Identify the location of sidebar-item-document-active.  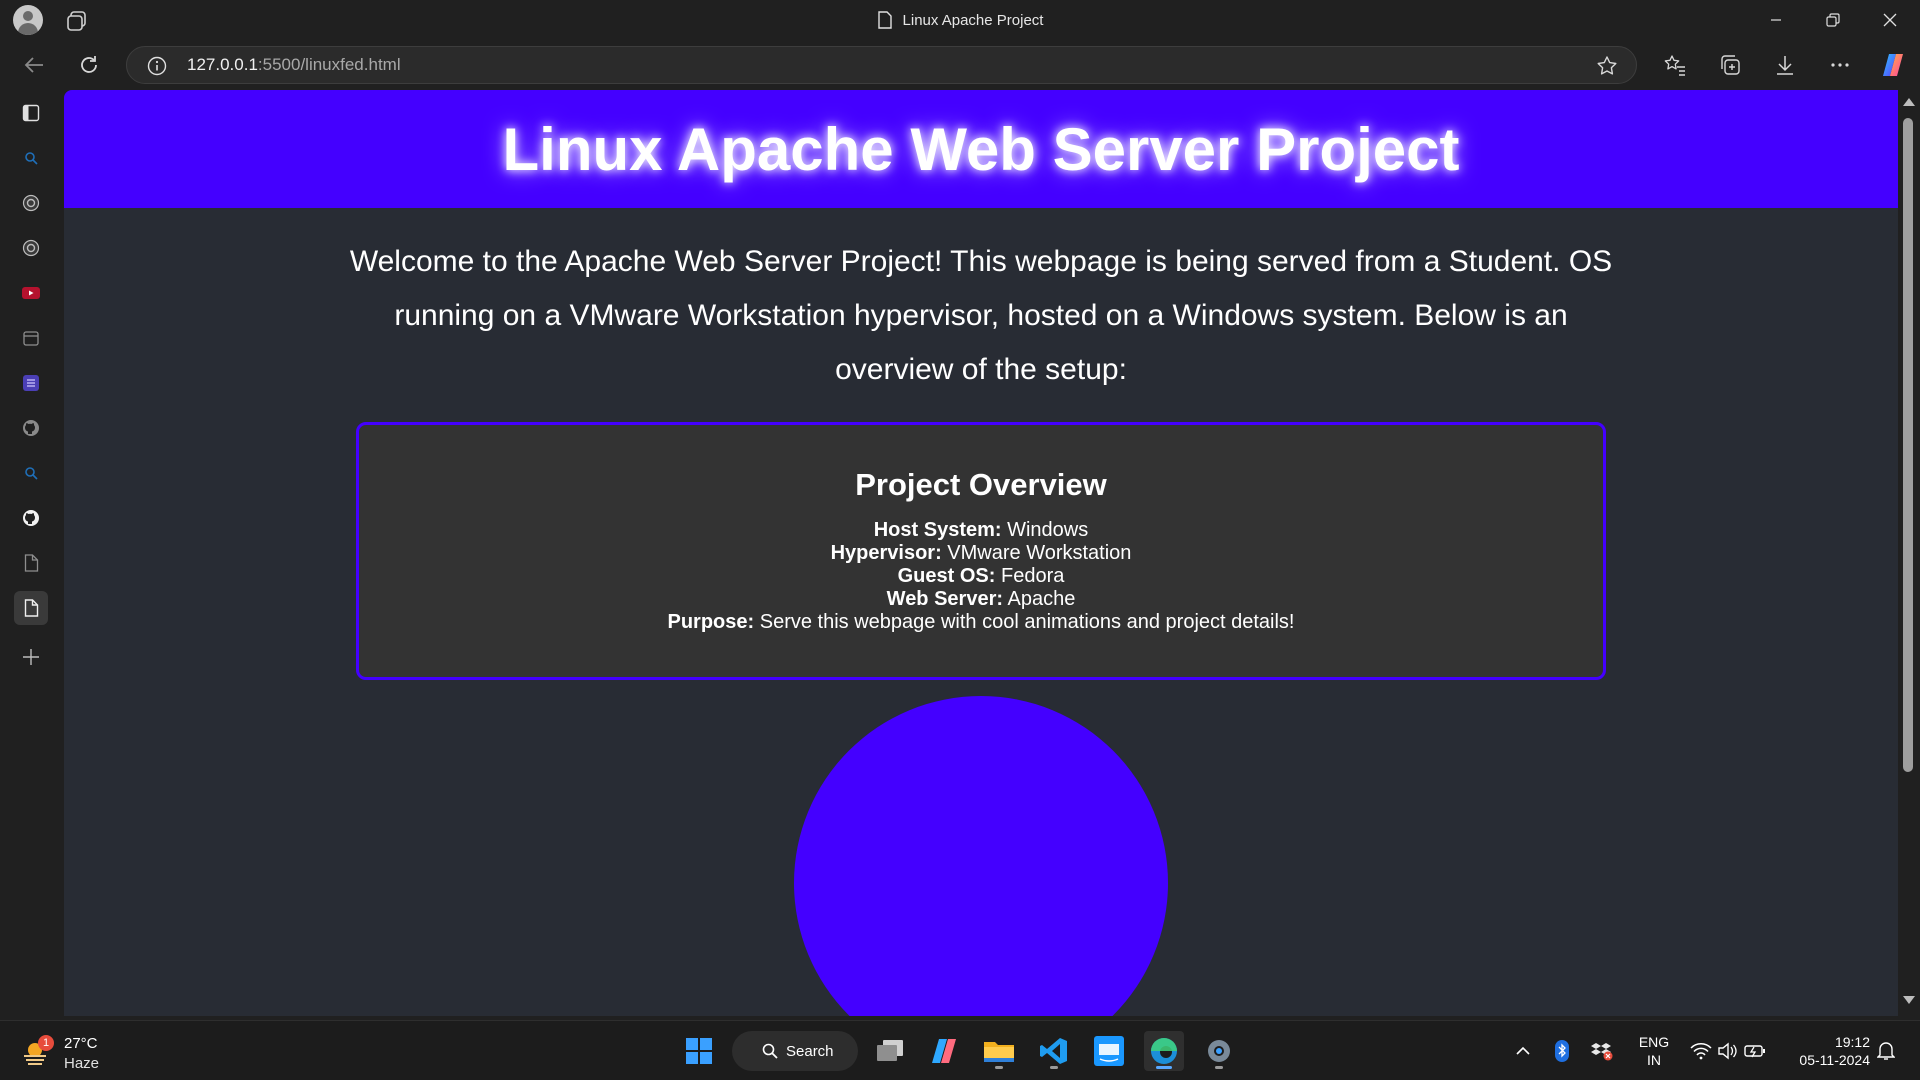
(31, 608).